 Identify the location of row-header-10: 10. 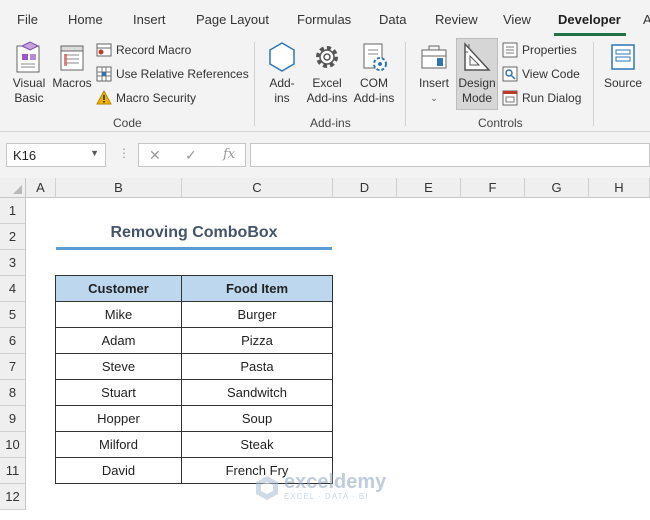
(13, 445).